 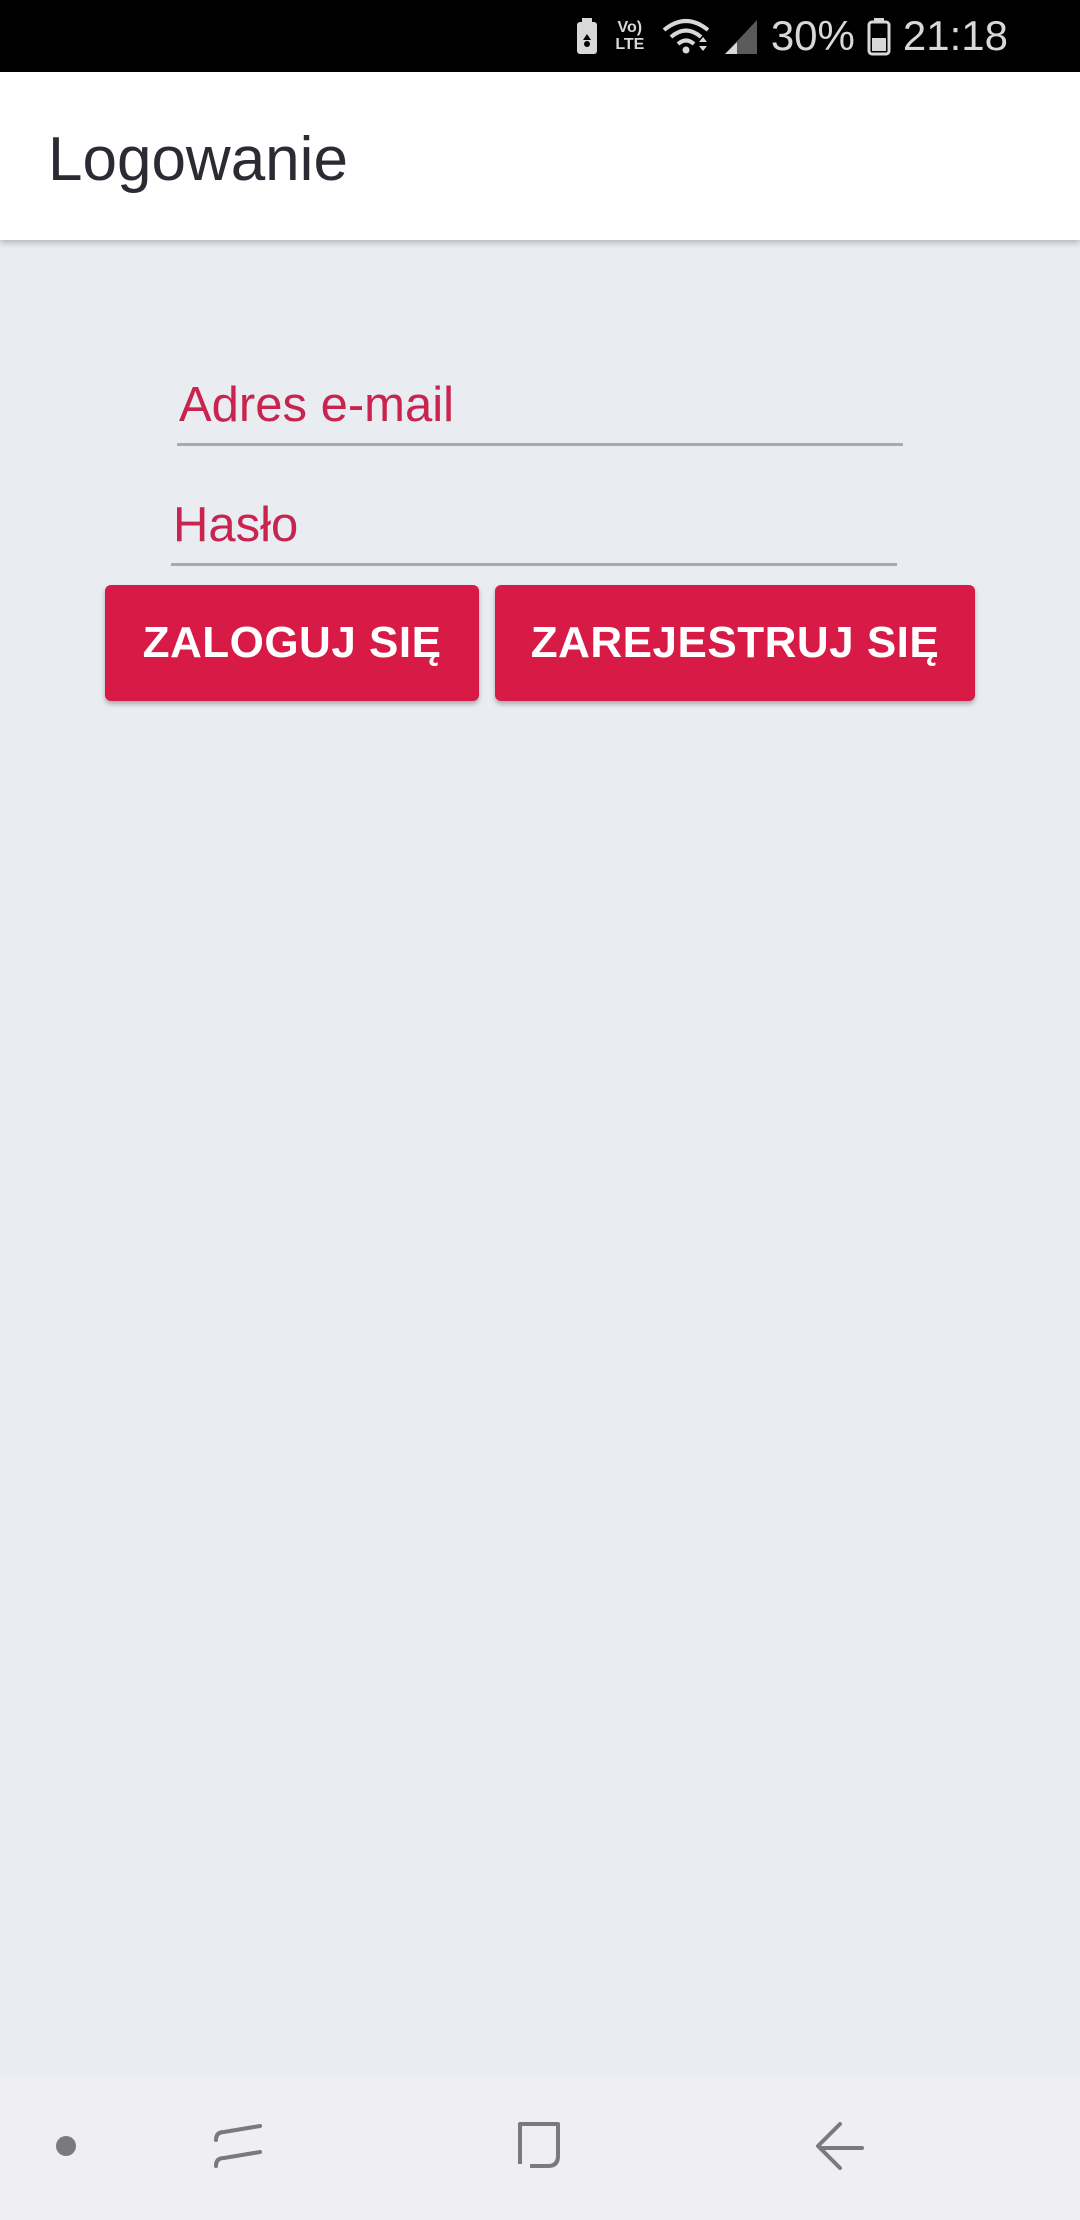 I want to click on app-bar: Logowanie, so click(x=540, y=156).